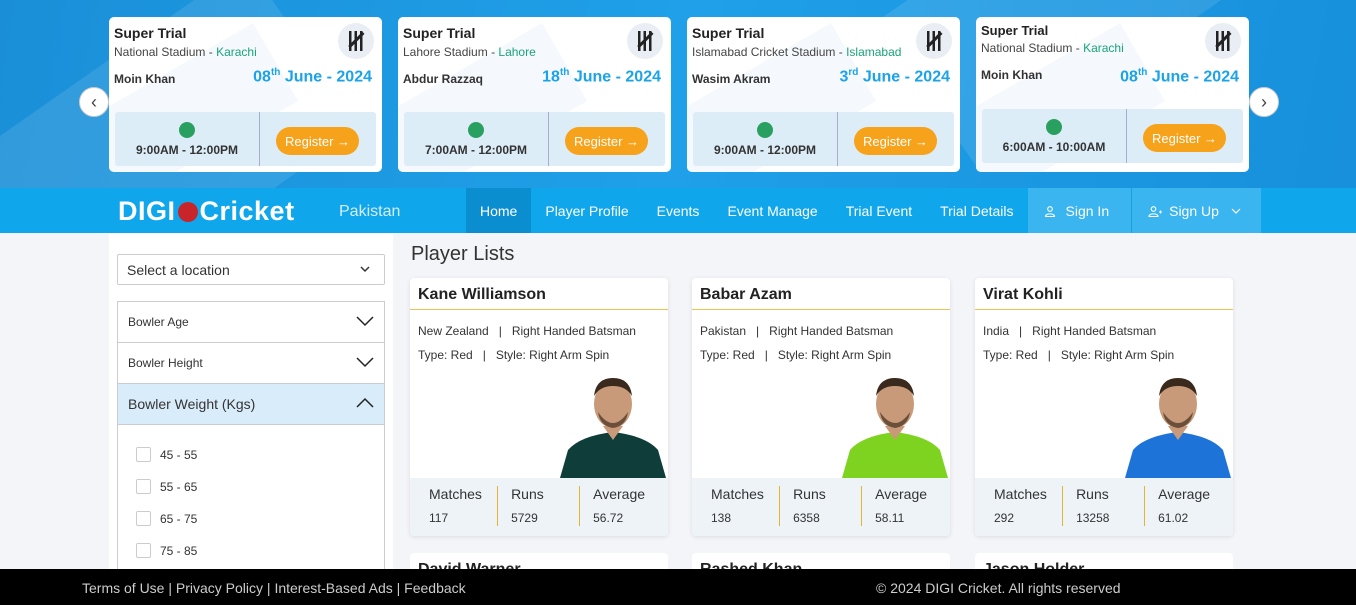 This screenshot has width=1356, height=605. I want to click on weight-option-label: 45 - 55, so click(179, 454).